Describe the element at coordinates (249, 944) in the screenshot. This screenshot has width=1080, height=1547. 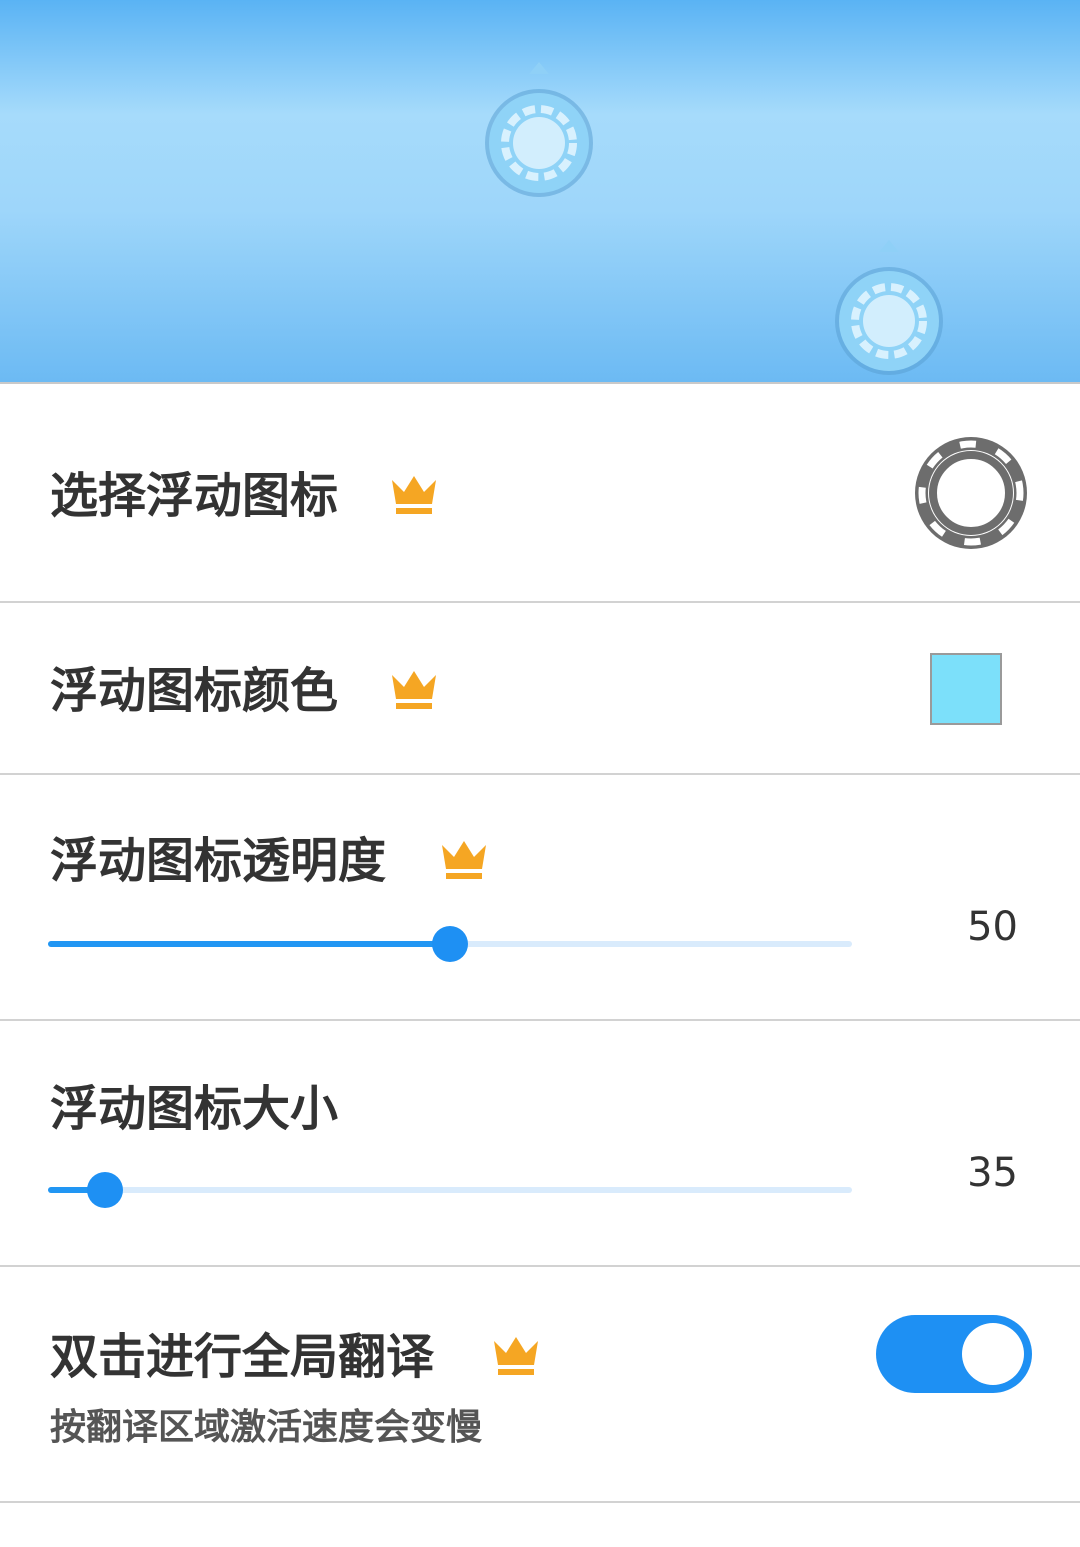
I see `slider-fill` at that location.